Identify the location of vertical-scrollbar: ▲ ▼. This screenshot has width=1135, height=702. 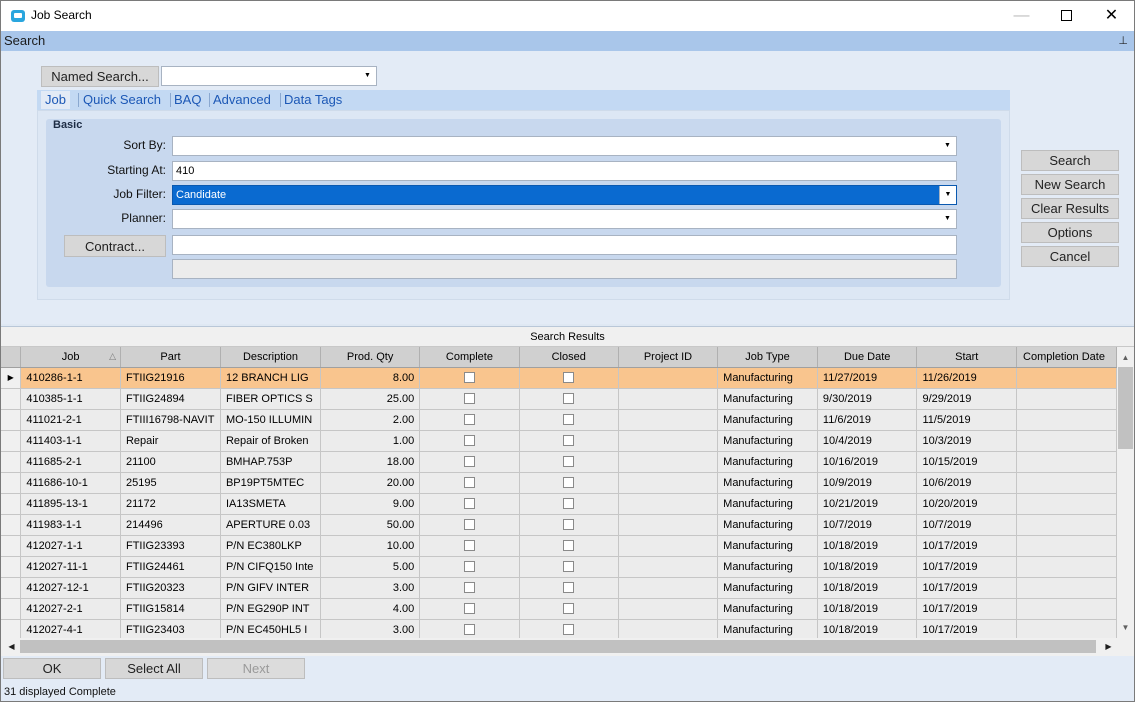
(1125, 492).